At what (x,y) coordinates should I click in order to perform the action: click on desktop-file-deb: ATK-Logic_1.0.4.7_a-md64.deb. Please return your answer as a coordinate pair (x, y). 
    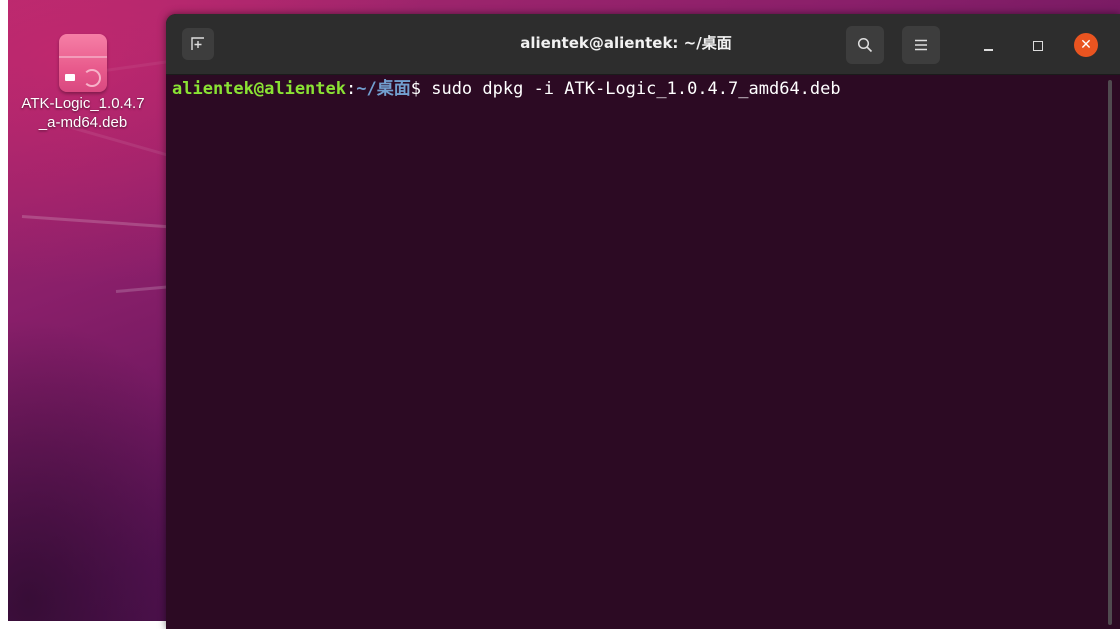
    Looking at the image, I should click on (83, 83).